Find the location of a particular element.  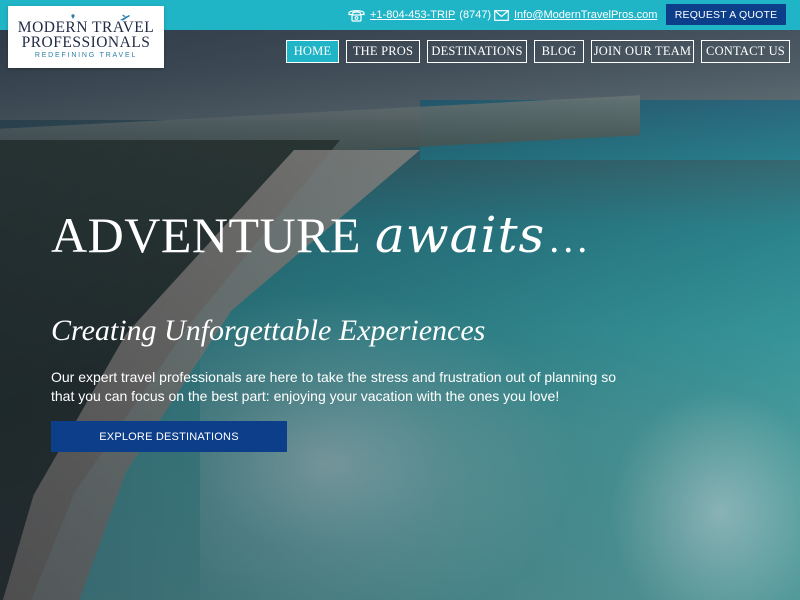

phone-link: +1-804-453-TRIP is located at coordinates (412, 15).